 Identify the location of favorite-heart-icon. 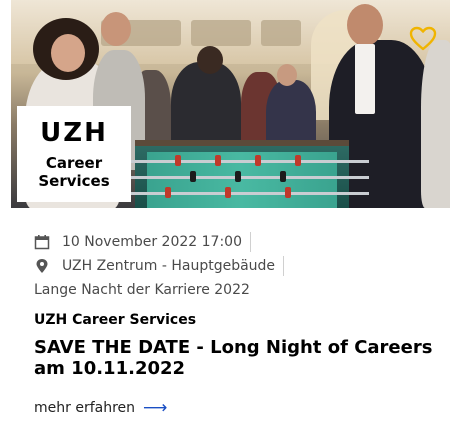
(423, 39).